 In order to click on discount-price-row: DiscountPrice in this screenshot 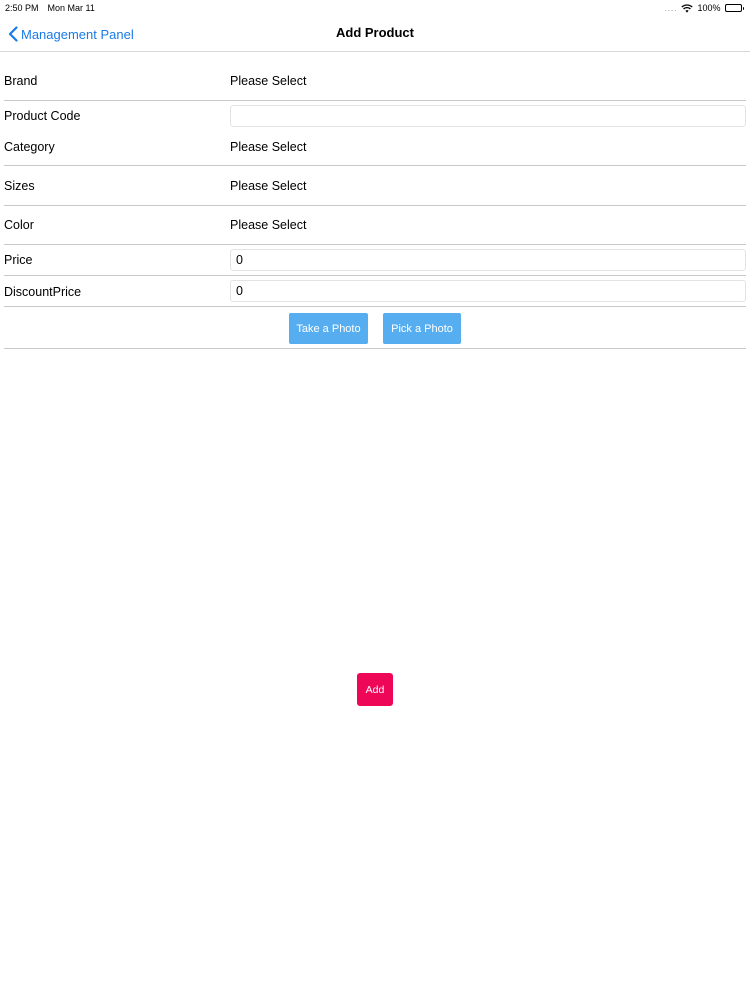, I will do `click(375, 291)`.